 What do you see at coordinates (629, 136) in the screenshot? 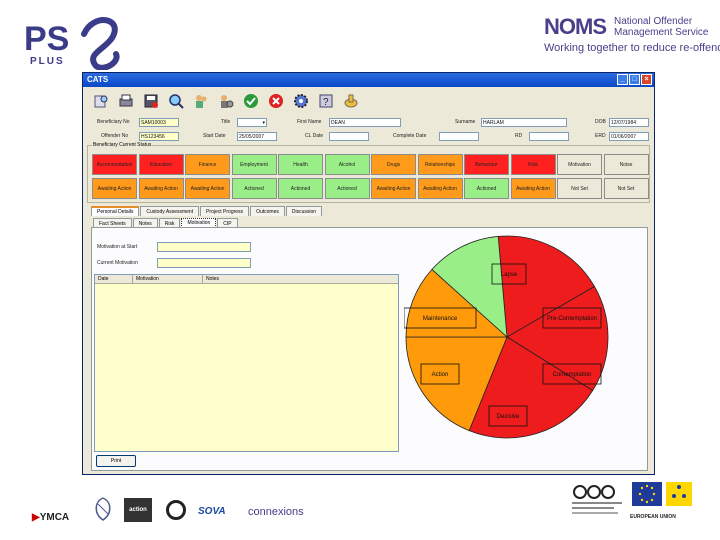
I see `erd-field: 01/06/2007` at bounding box center [629, 136].